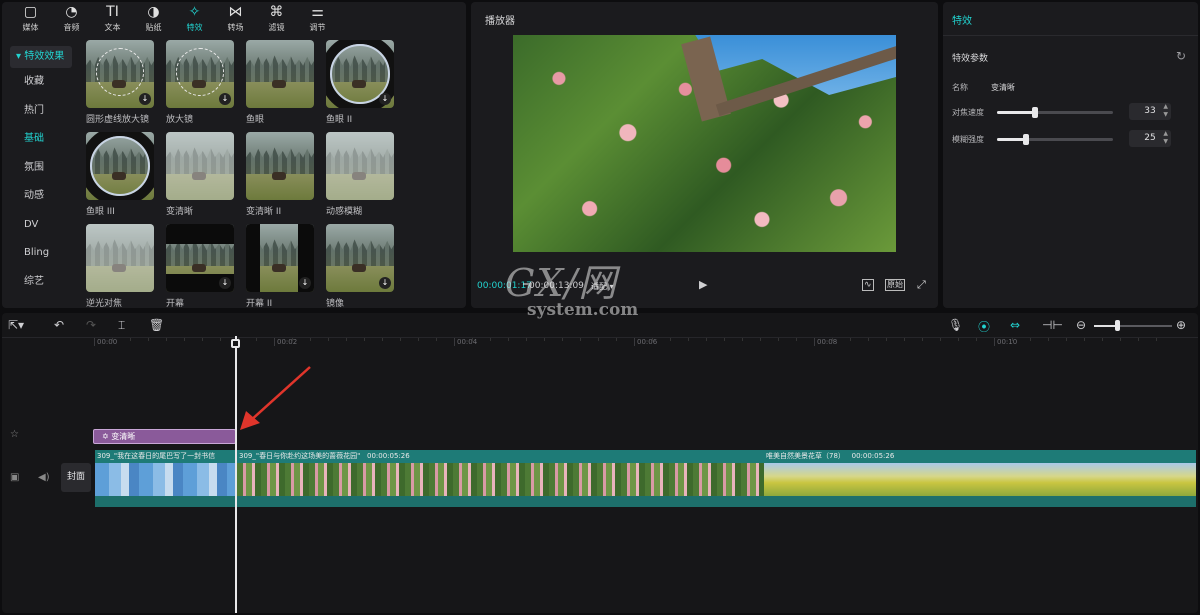 Image resolution: width=1200 pixels, height=615 pixels. I want to click on effect-clip-label: 变清晰, so click(123, 436).